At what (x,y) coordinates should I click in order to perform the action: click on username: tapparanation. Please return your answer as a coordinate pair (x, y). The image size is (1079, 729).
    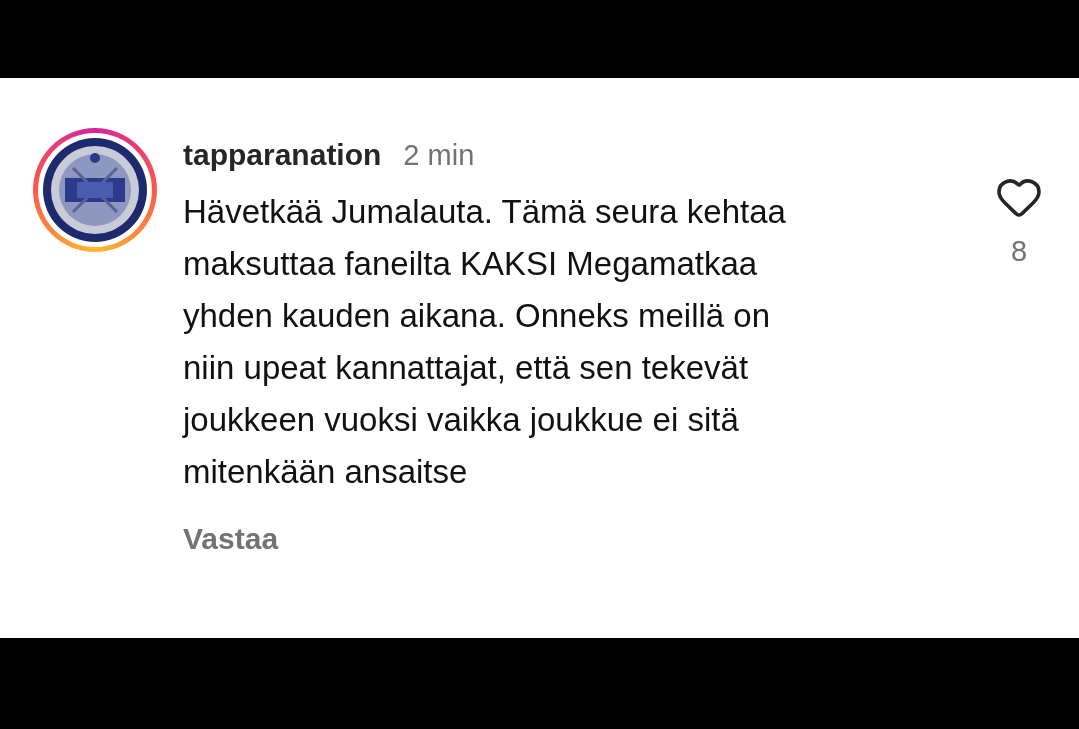
    Looking at the image, I should click on (282, 155).